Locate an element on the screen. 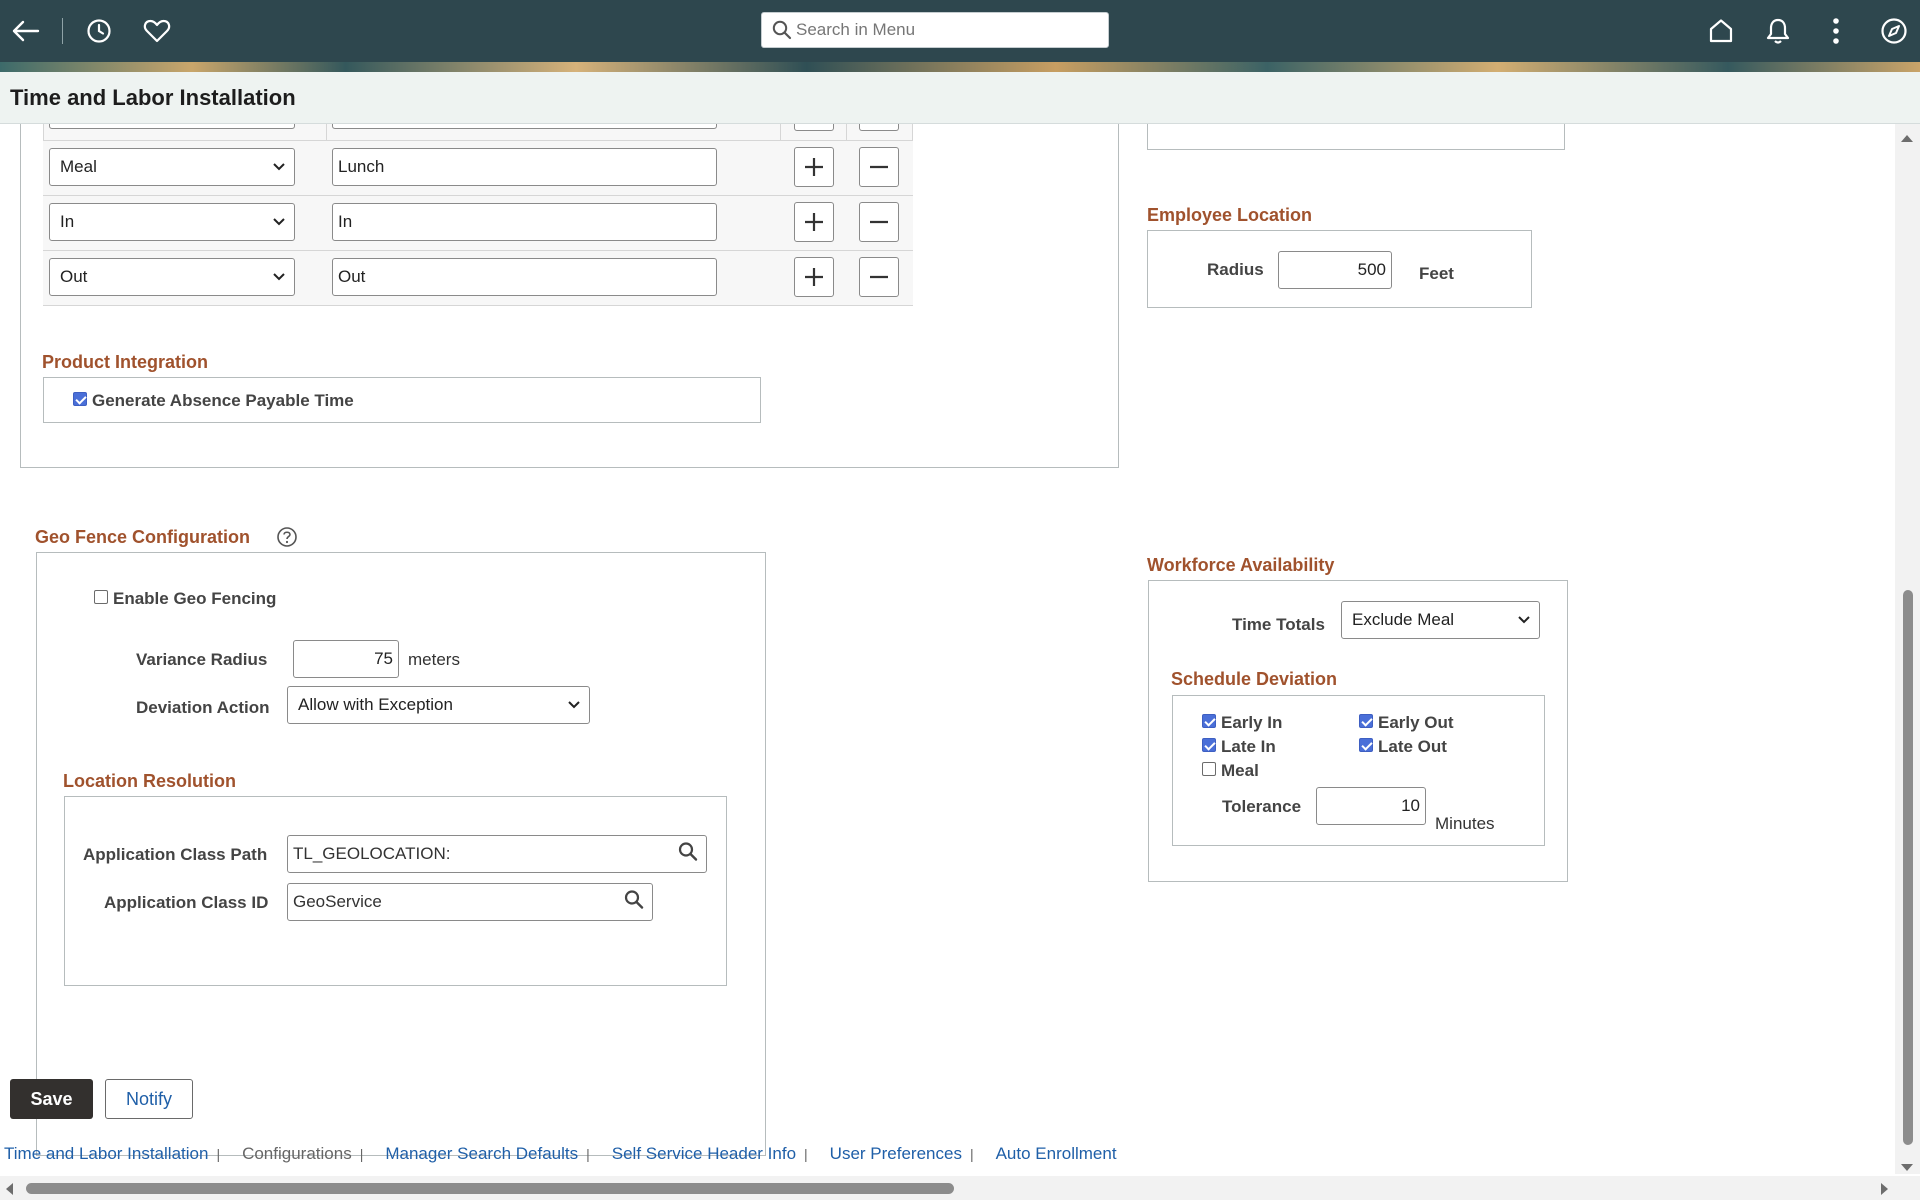 This screenshot has height=1201, width=1920. early-out-checkbox is located at coordinates (1366, 721).